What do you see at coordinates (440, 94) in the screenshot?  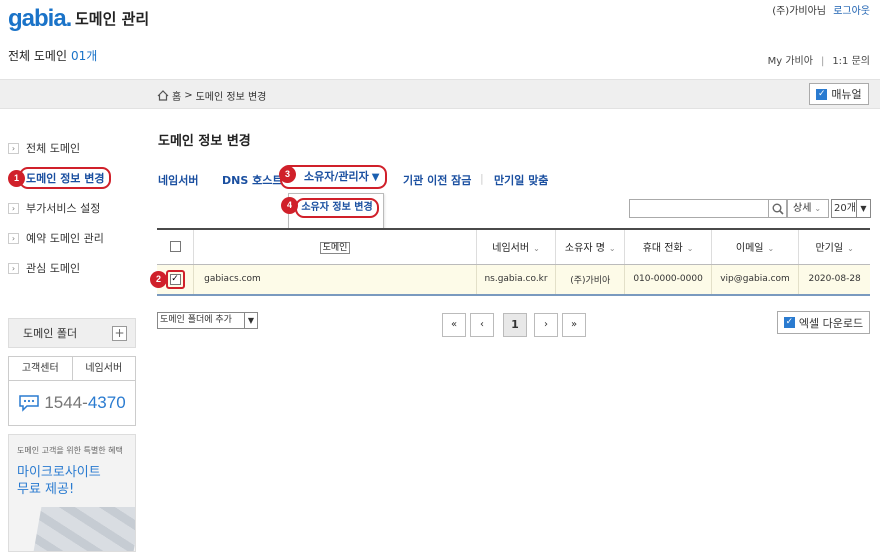 I see `breadcrumb-bar` at bounding box center [440, 94].